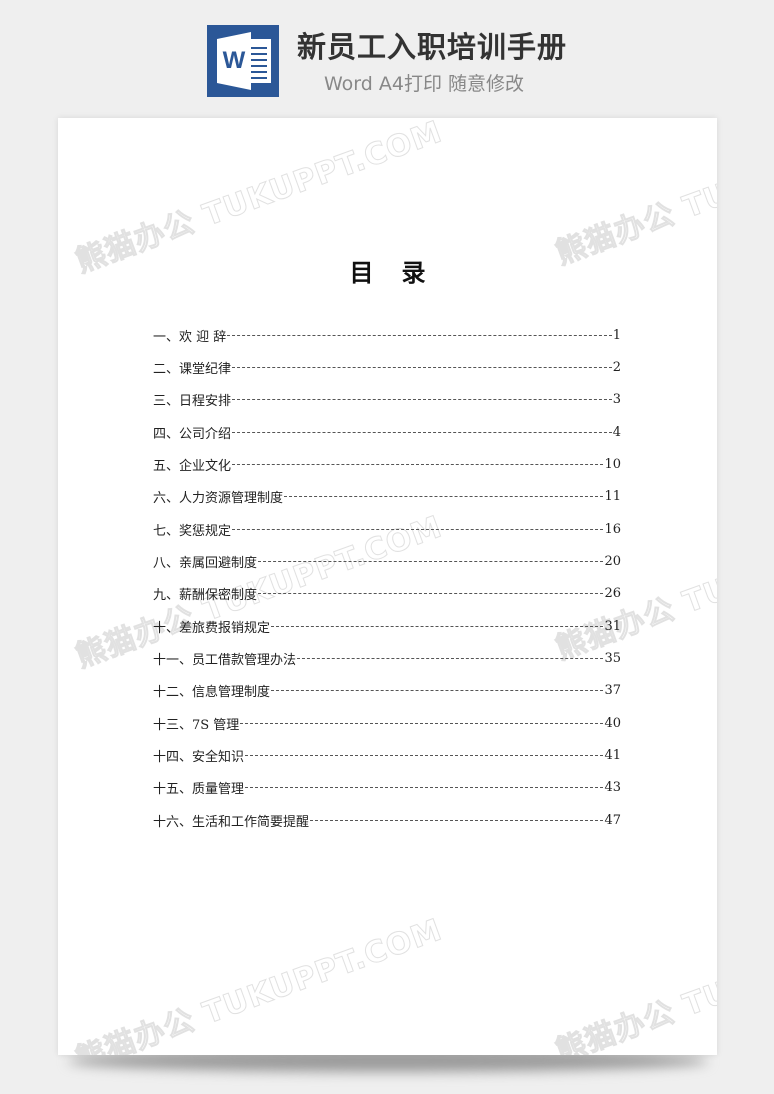 The height and width of the screenshot is (1094, 774). I want to click on toc-entry: 三、日程安排 3, so click(387, 400).